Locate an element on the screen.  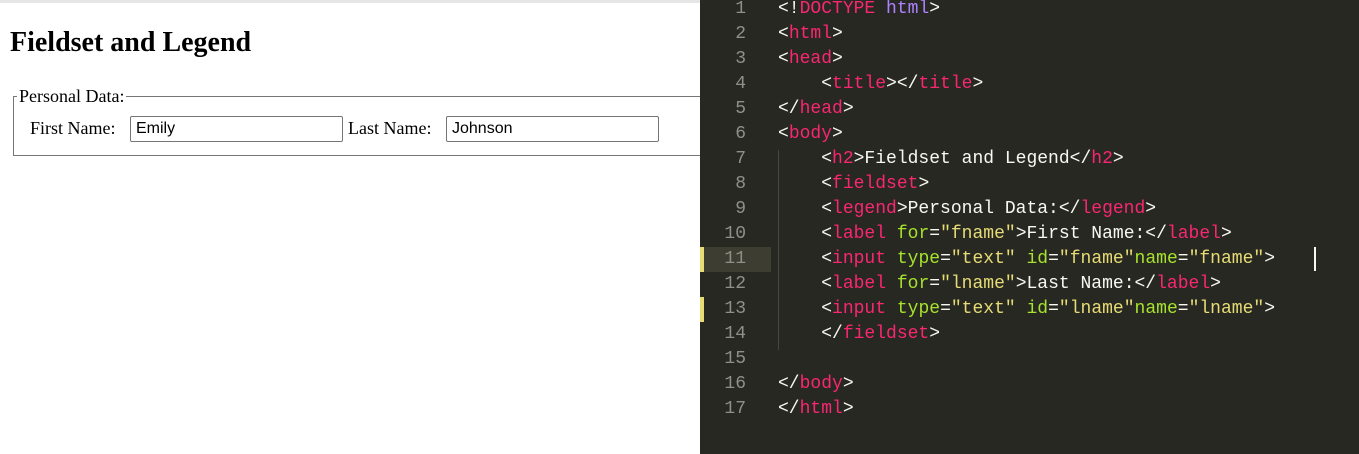
line-number: 2 is located at coordinates (740, 34).